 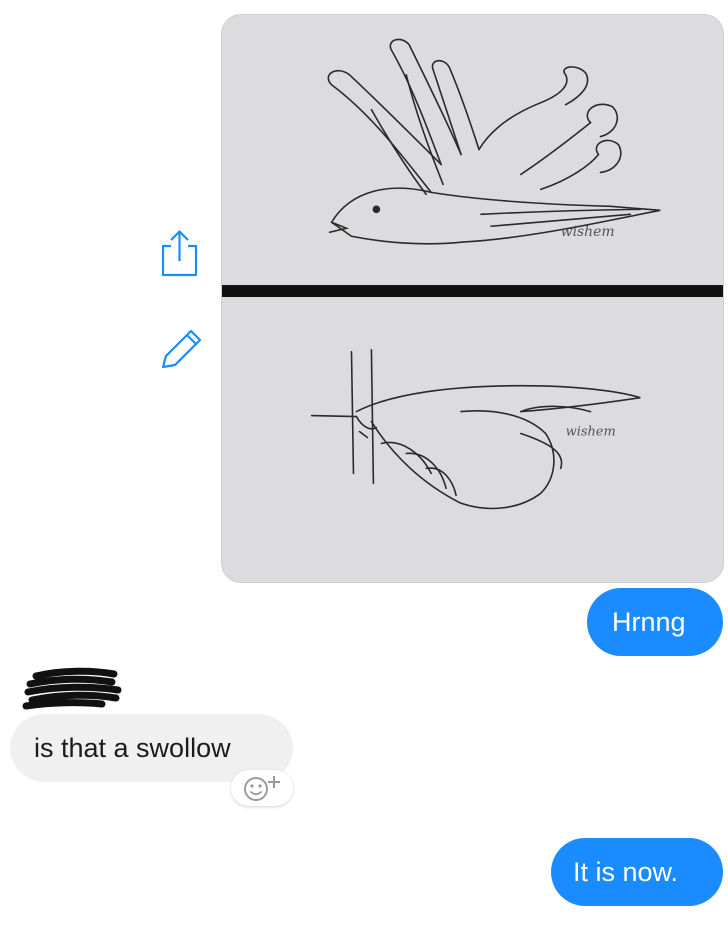 What do you see at coordinates (649, 621) in the screenshot?
I see `message-text: Hrnng` at bounding box center [649, 621].